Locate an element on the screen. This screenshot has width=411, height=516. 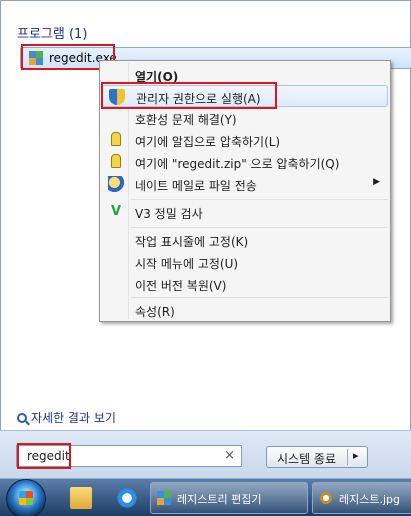
folder-icon is located at coordinates (81, 498).